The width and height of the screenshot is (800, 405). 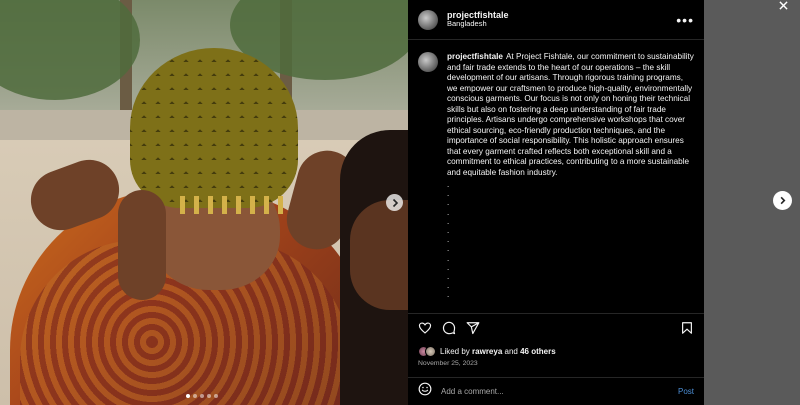 What do you see at coordinates (559, 391) in the screenshot?
I see `comment-input` at bounding box center [559, 391].